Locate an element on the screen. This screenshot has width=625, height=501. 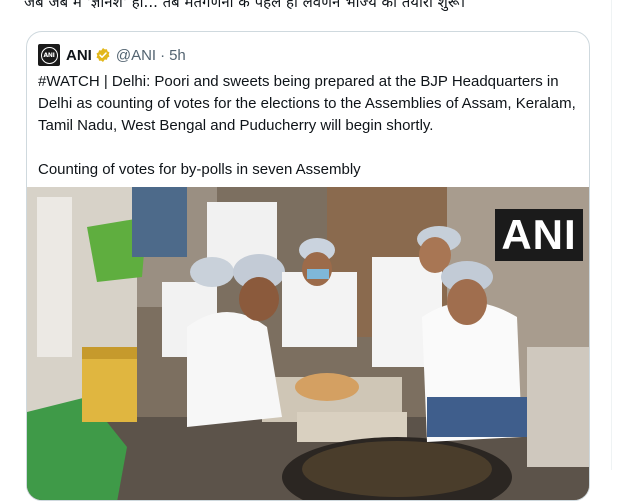
ani-avatar-text: ANI is located at coordinates (49, 55).